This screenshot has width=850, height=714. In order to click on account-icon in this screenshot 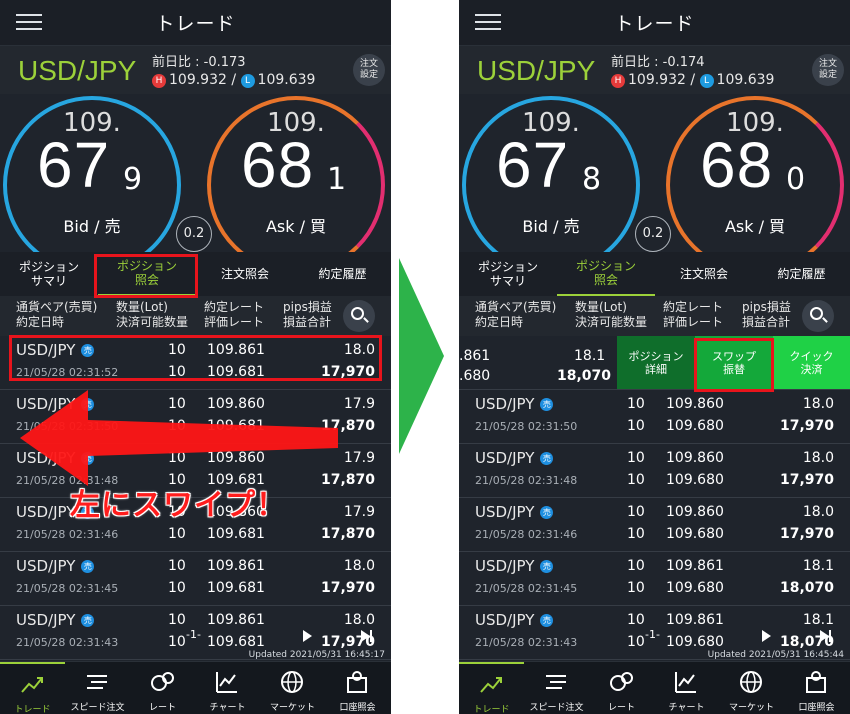, I will do `click(816, 682)`.